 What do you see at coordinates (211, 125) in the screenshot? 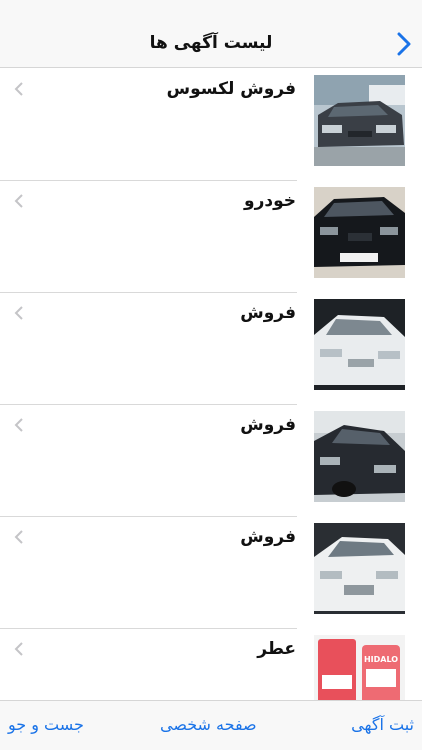
I see `list-item: فروش لکسوس` at bounding box center [211, 125].